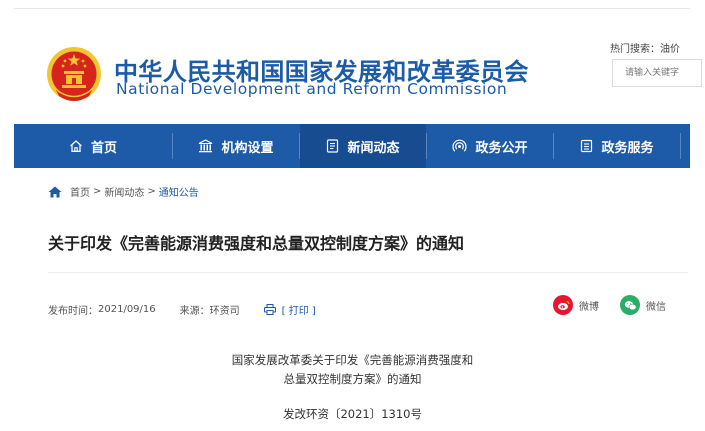 The width and height of the screenshot is (705, 431). I want to click on document-heading-line-2: 总量双控制度方案》的通知, so click(352, 379).